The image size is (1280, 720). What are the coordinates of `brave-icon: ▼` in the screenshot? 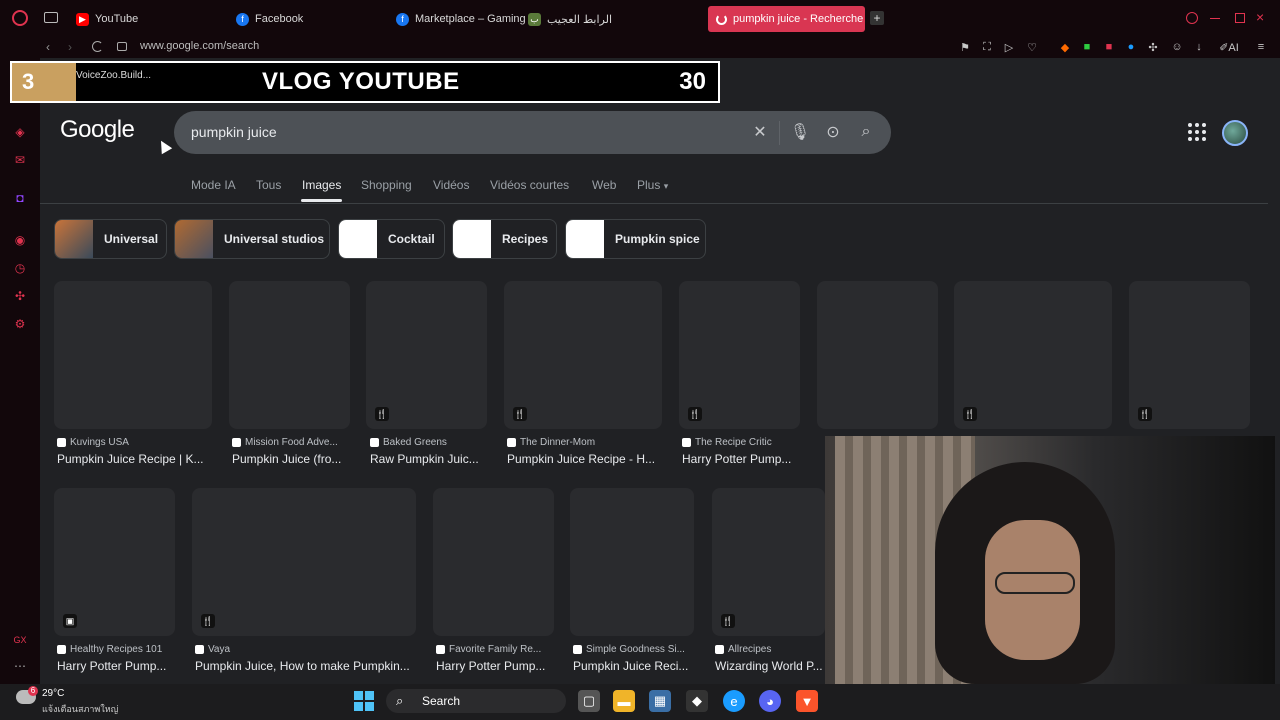 It's located at (807, 701).